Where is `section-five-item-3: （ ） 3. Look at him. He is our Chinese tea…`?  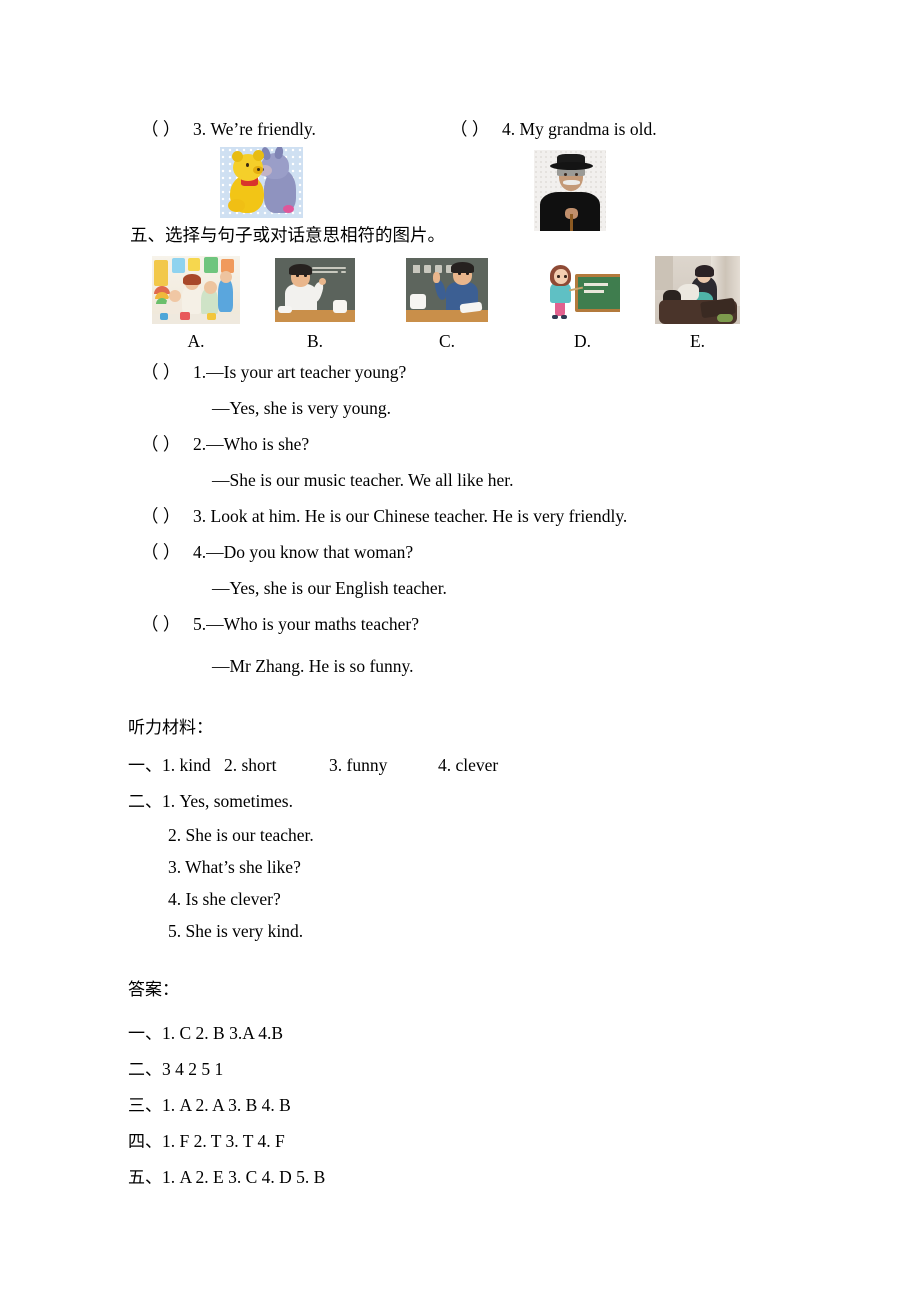
section-five-item-3: （ ） 3. Look at him. He is our Chinese tea… is located at coordinates (384, 516).